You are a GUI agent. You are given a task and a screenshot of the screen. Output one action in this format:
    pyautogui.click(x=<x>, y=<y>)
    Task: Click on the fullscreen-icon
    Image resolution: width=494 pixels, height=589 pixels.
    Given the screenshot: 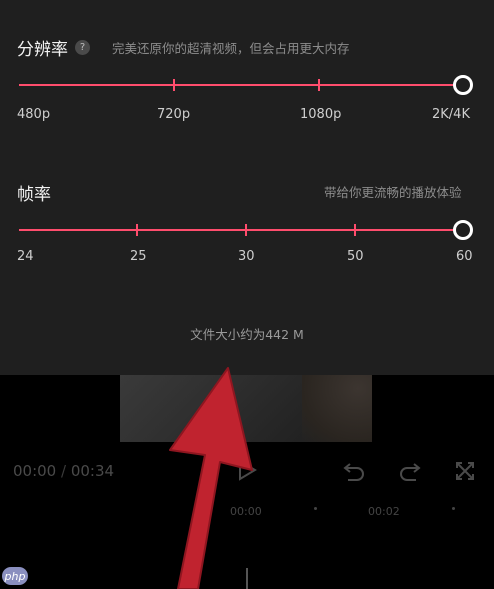 What is the action you would take?
    pyautogui.click(x=465, y=473)
    